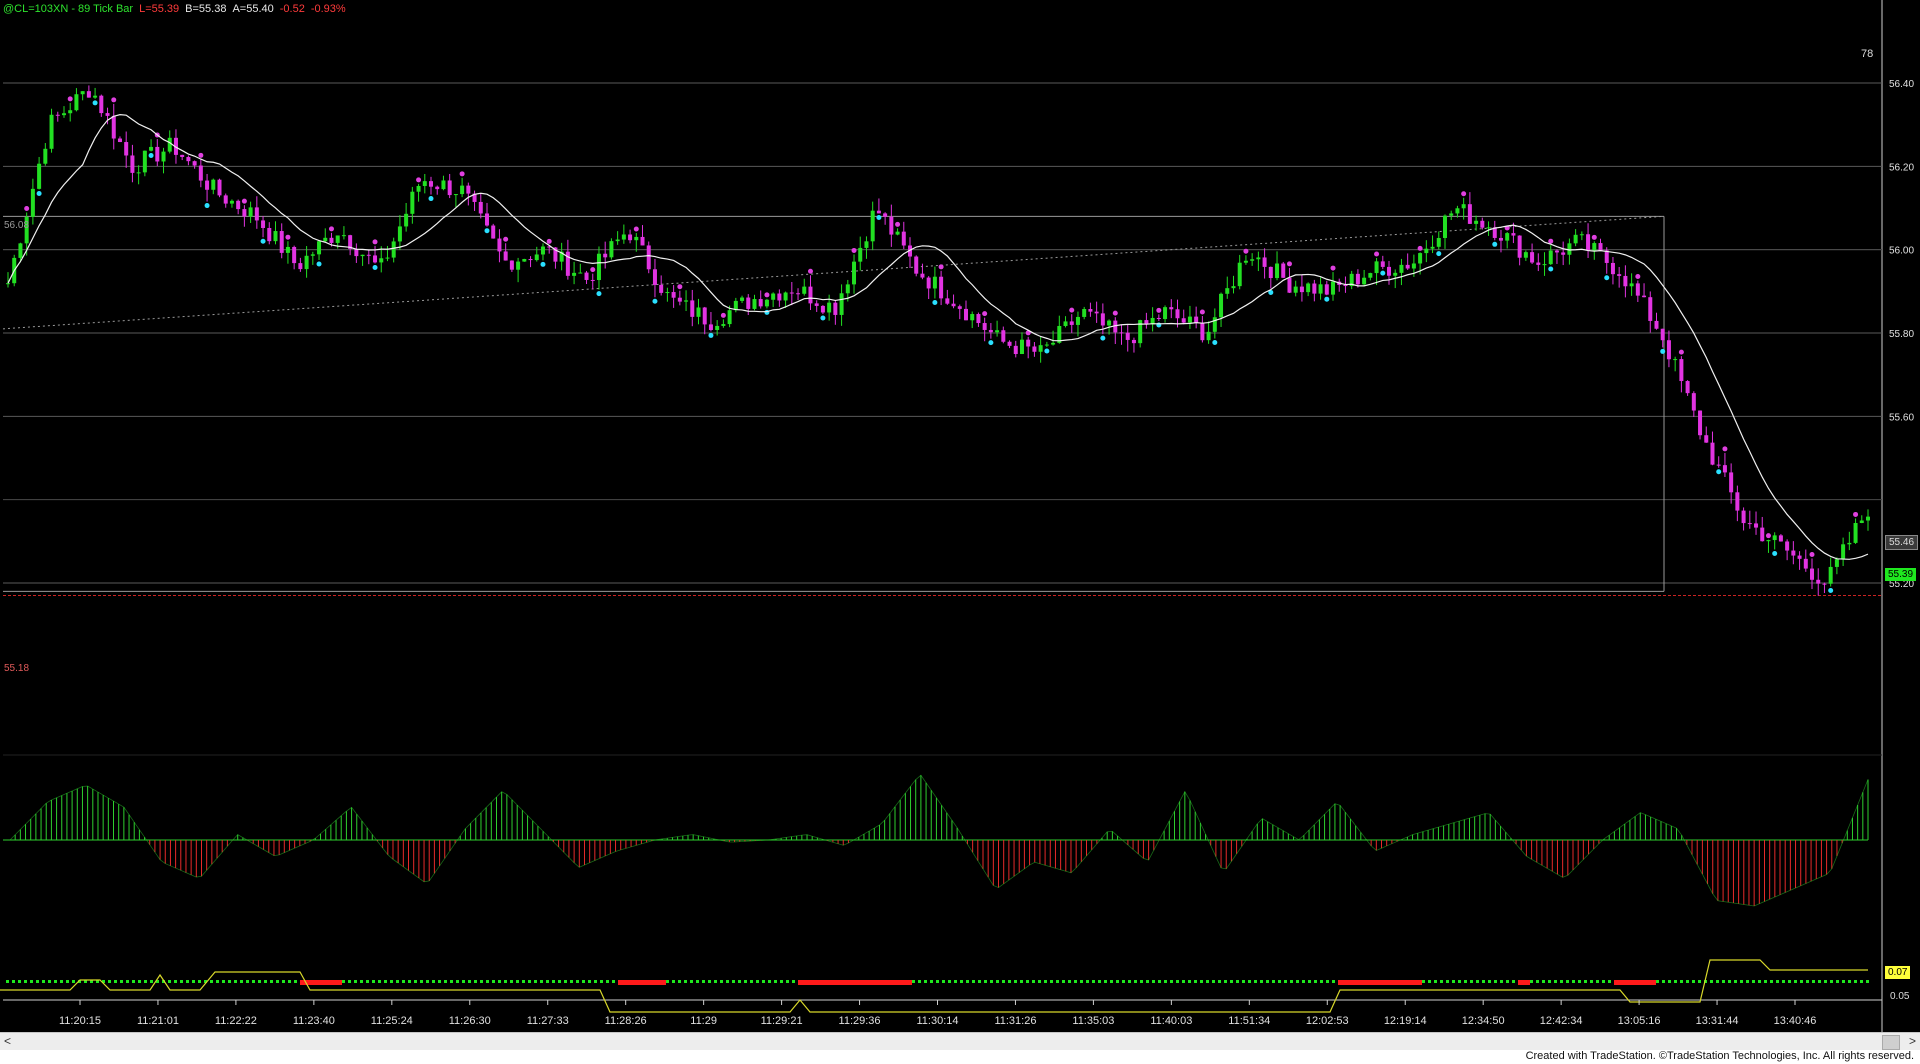 The height and width of the screenshot is (1064, 1920). I want to click on price-tag-green: 55.39, so click(1901, 574).